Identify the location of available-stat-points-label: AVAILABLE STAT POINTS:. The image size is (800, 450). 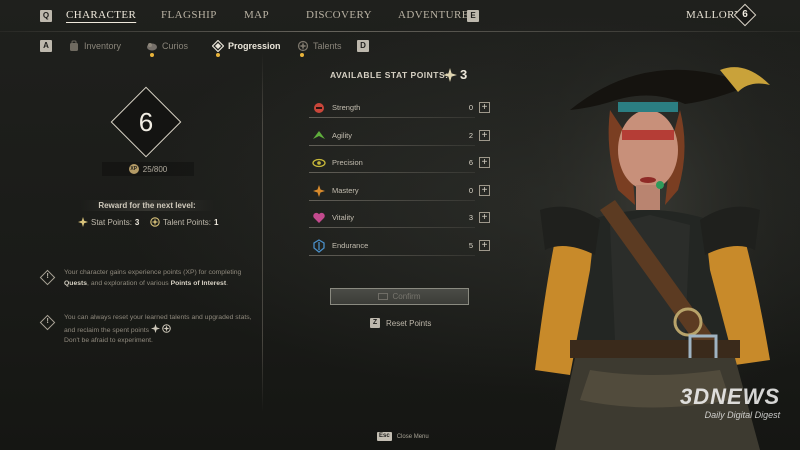
(389, 75).